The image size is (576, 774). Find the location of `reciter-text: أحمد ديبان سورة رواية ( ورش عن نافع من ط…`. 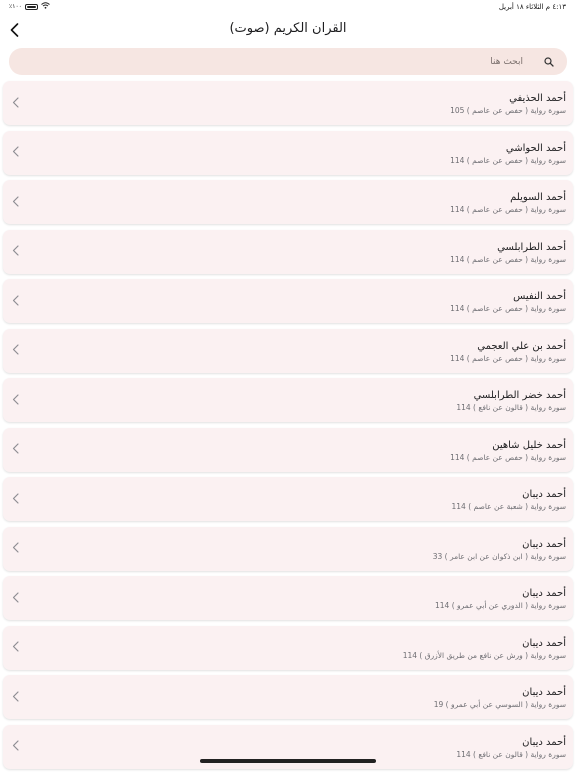

reciter-text: أحمد ديبان سورة رواية ( ورش عن نافع من ط… is located at coordinates (484, 649).